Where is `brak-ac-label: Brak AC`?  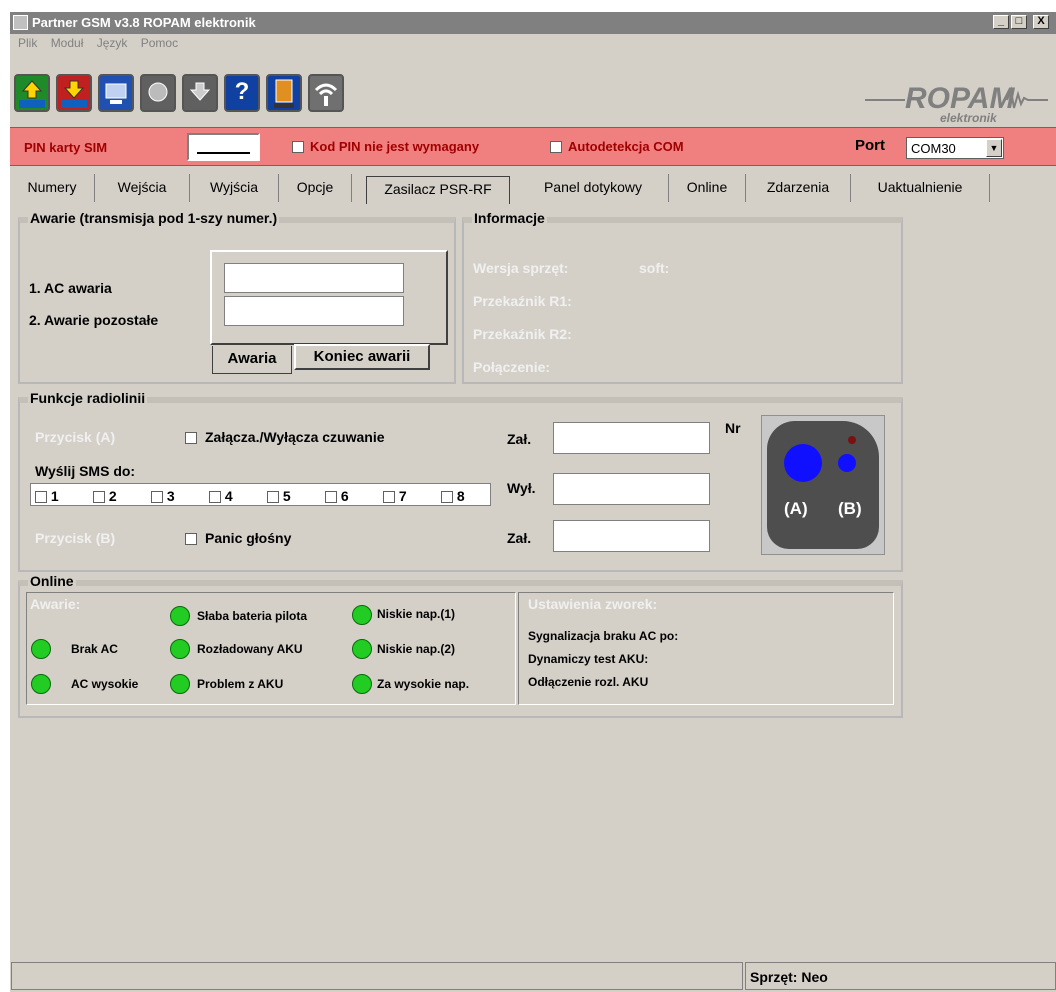 brak-ac-label: Brak AC is located at coordinates (94, 649).